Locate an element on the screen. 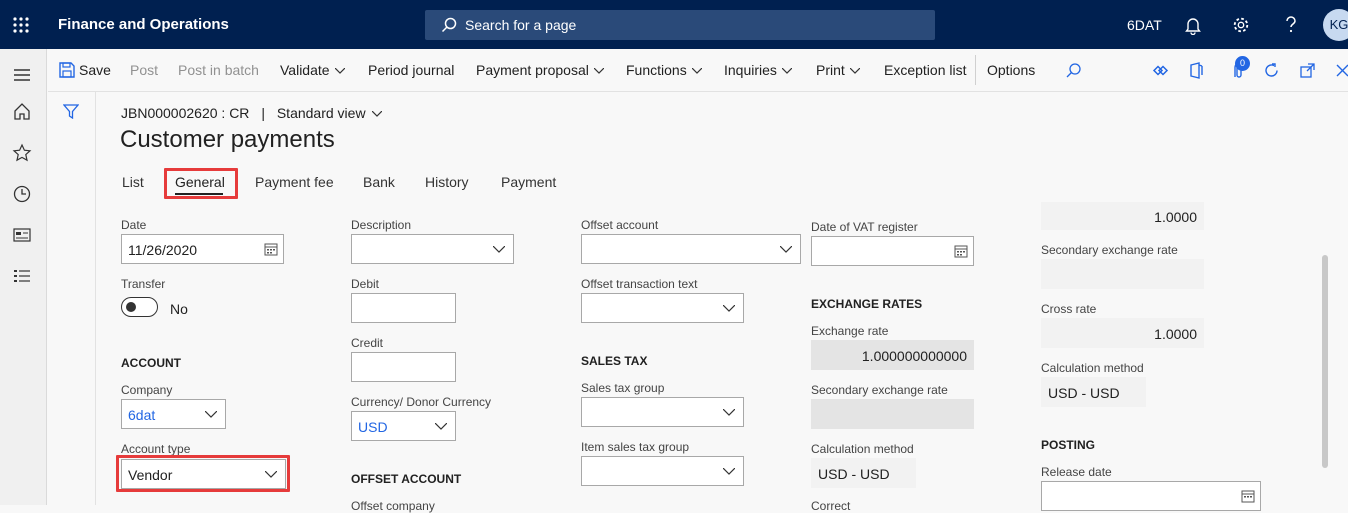  hamburger-icon is located at coordinates (22, 75).